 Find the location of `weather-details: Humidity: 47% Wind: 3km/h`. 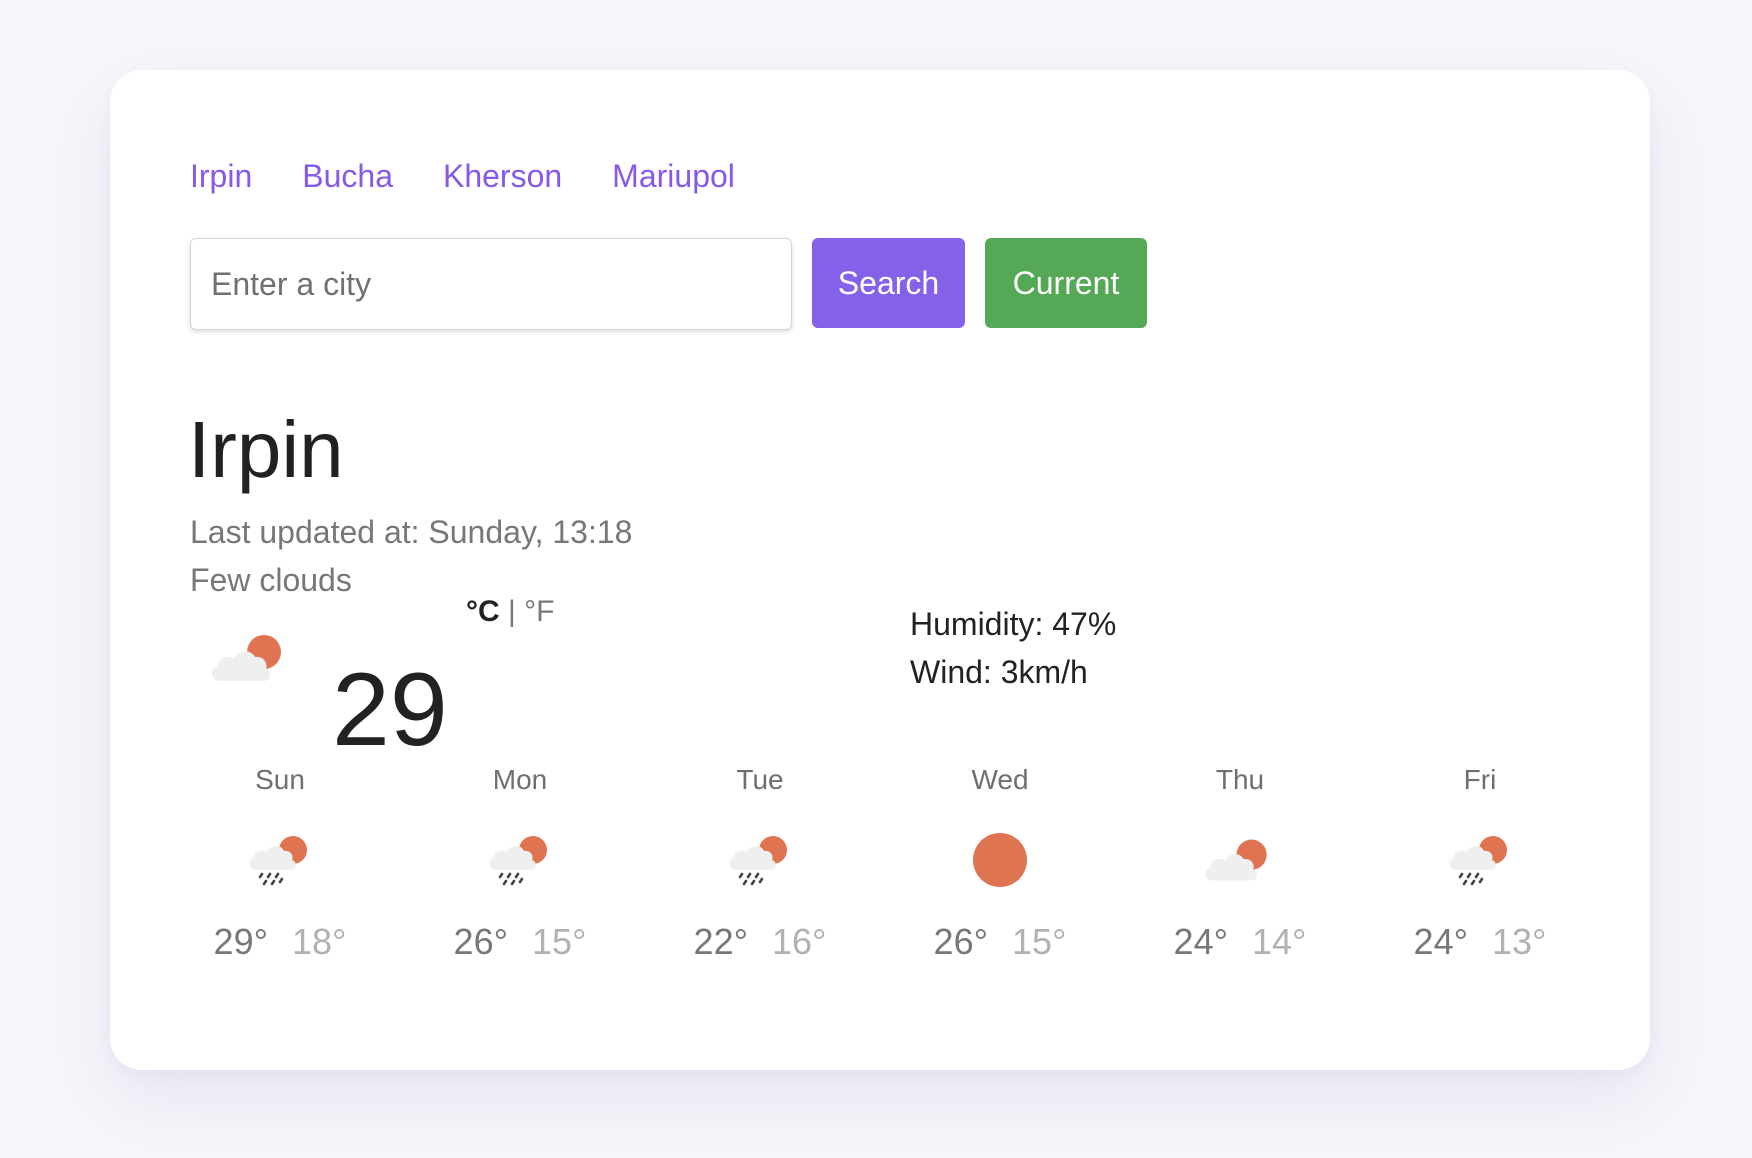

weather-details: Humidity: 47% Wind: 3km/h is located at coordinates (1013, 648).